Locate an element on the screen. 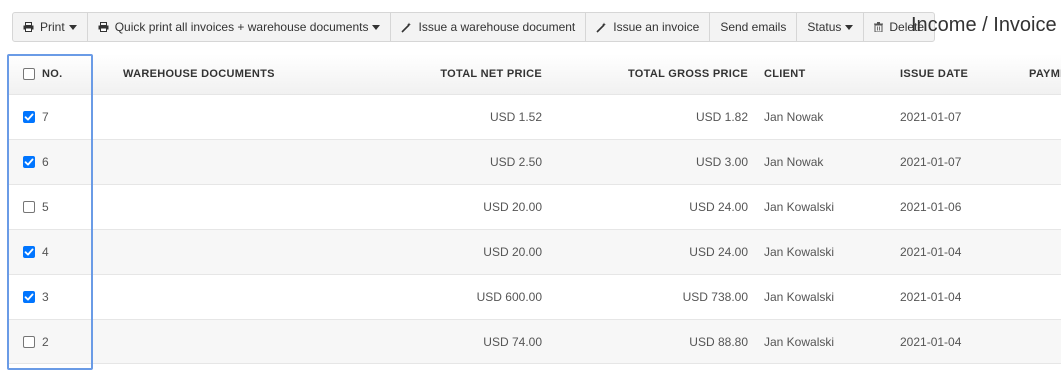 The image size is (1061, 376). table-row: 6 USD 2.50 USD 3.00 Jan Nowak 2021-01-07 is located at coordinates (534, 161).